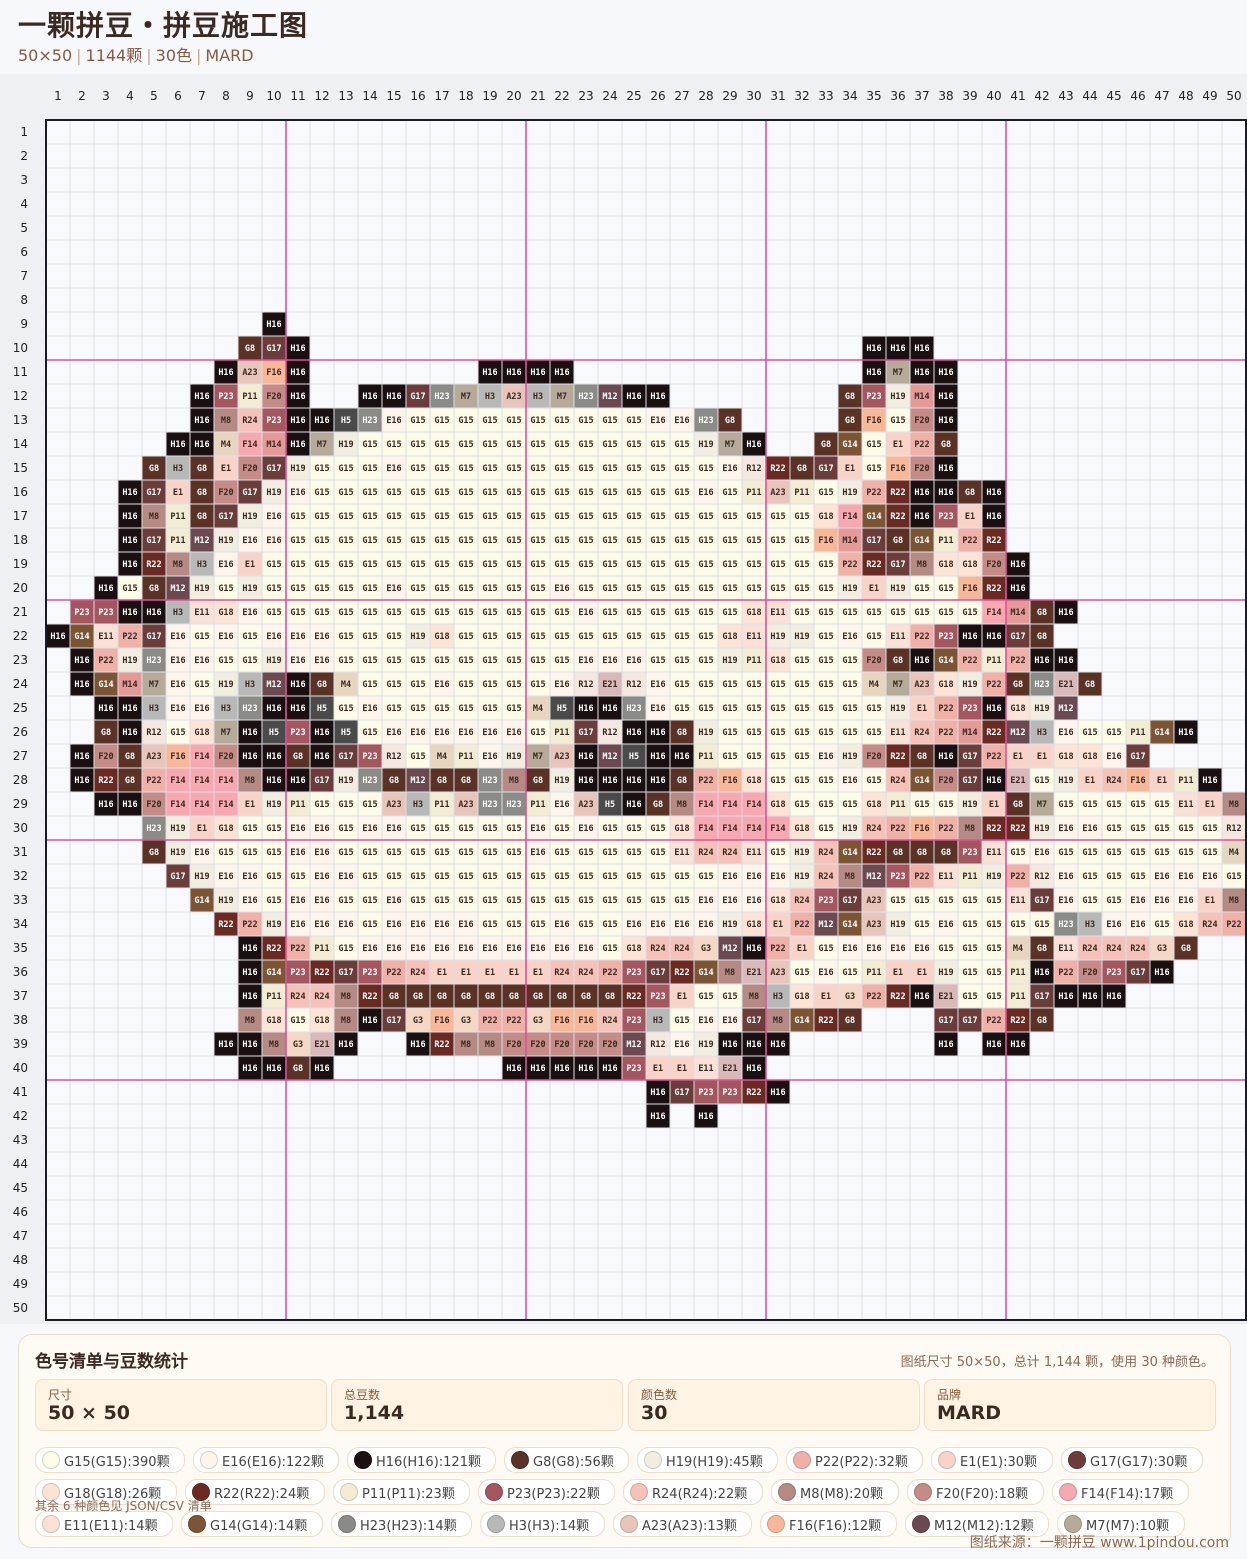 The height and width of the screenshot is (1559, 1247). Describe the element at coordinates (1042, 1020) in the screenshot. I see `bead-cell: G8` at that location.